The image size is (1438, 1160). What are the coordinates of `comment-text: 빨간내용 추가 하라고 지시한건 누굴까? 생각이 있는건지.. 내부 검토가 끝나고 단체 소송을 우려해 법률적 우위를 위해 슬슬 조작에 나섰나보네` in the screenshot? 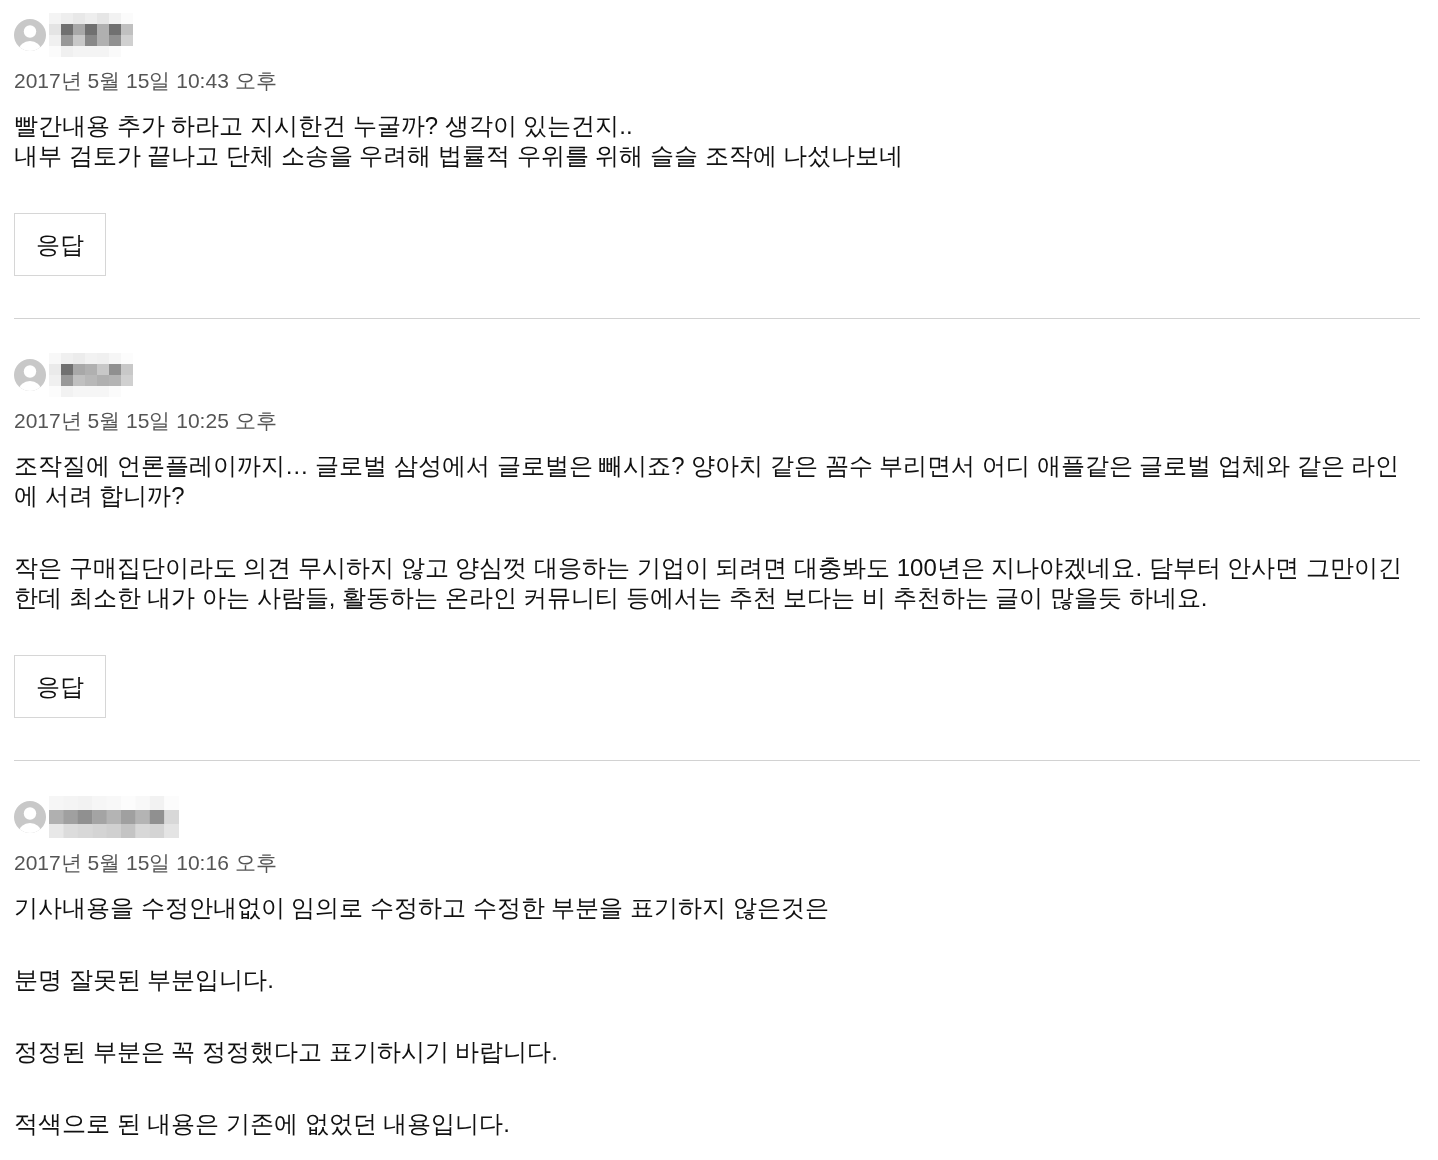 It's located at (459, 141).